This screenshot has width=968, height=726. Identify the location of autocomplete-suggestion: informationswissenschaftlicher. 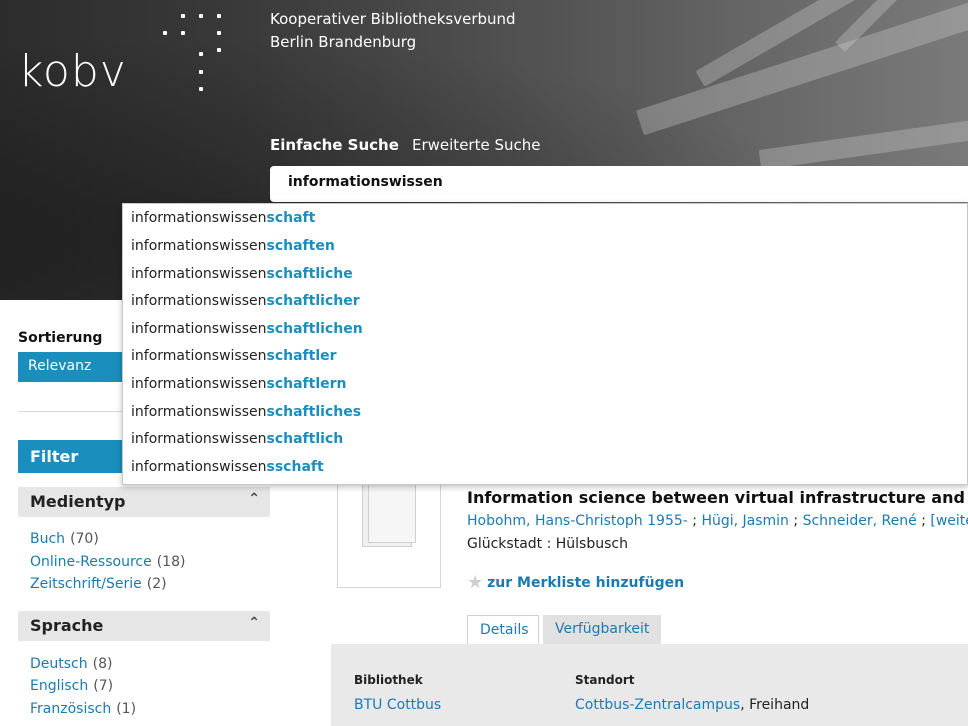
(245, 301).